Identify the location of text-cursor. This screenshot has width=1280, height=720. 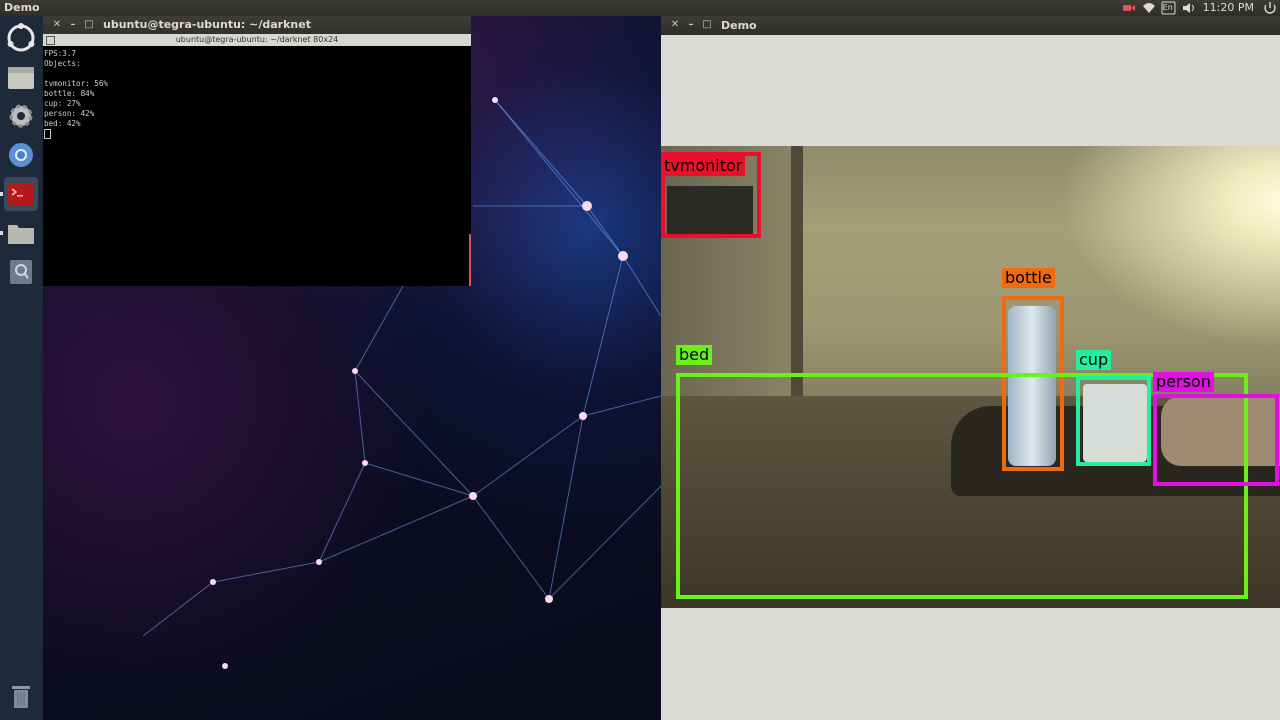
(47, 134).